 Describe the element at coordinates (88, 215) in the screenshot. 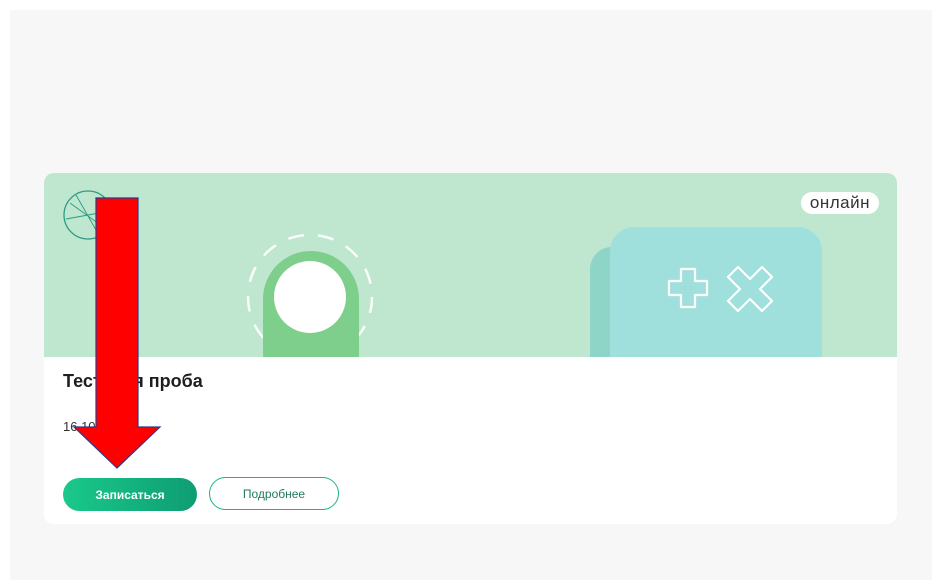

I see `logo-icon` at that location.